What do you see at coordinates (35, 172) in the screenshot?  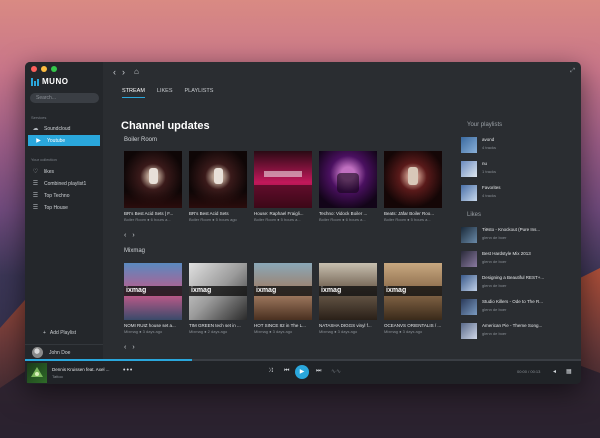 I see `heart-icon: ♡` at bounding box center [35, 172].